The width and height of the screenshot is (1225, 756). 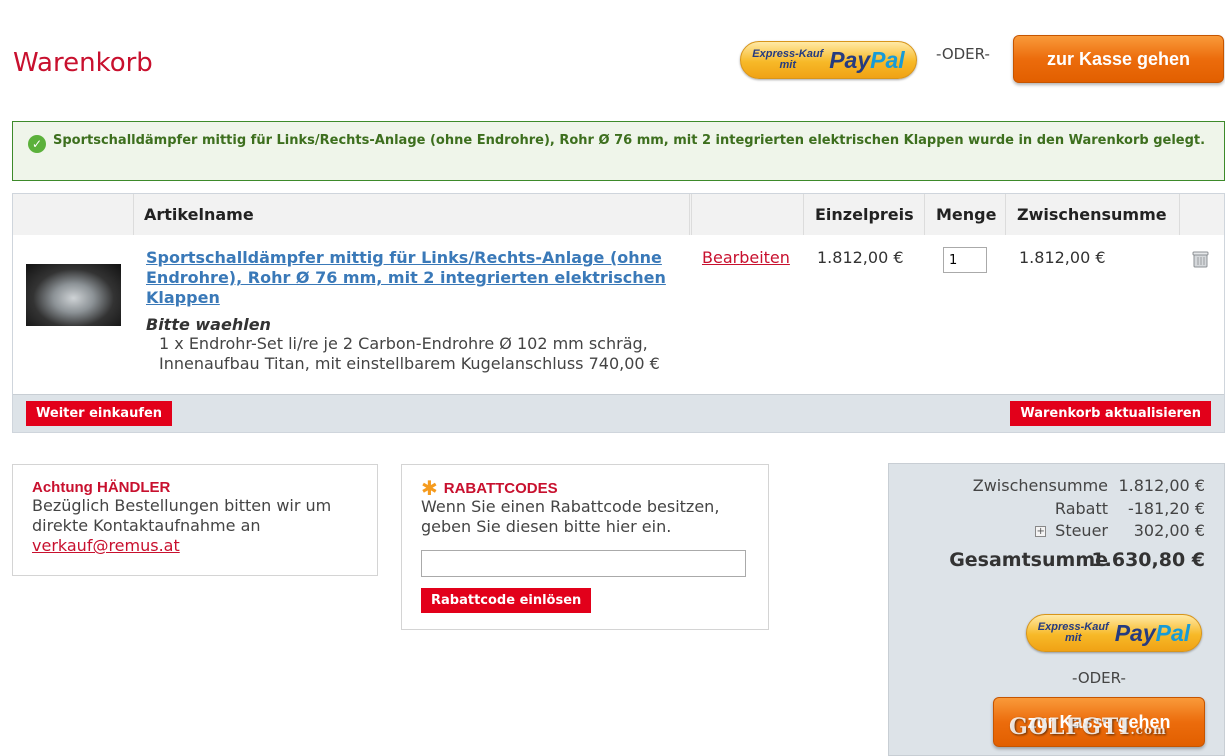 I want to click on product-image, so click(x=73, y=295).